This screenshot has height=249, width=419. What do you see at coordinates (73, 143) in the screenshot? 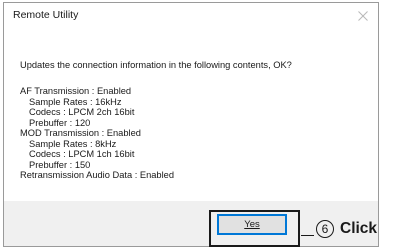
I see `detail-line: Sample Rates : 8kHz` at bounding box center [73, 143].